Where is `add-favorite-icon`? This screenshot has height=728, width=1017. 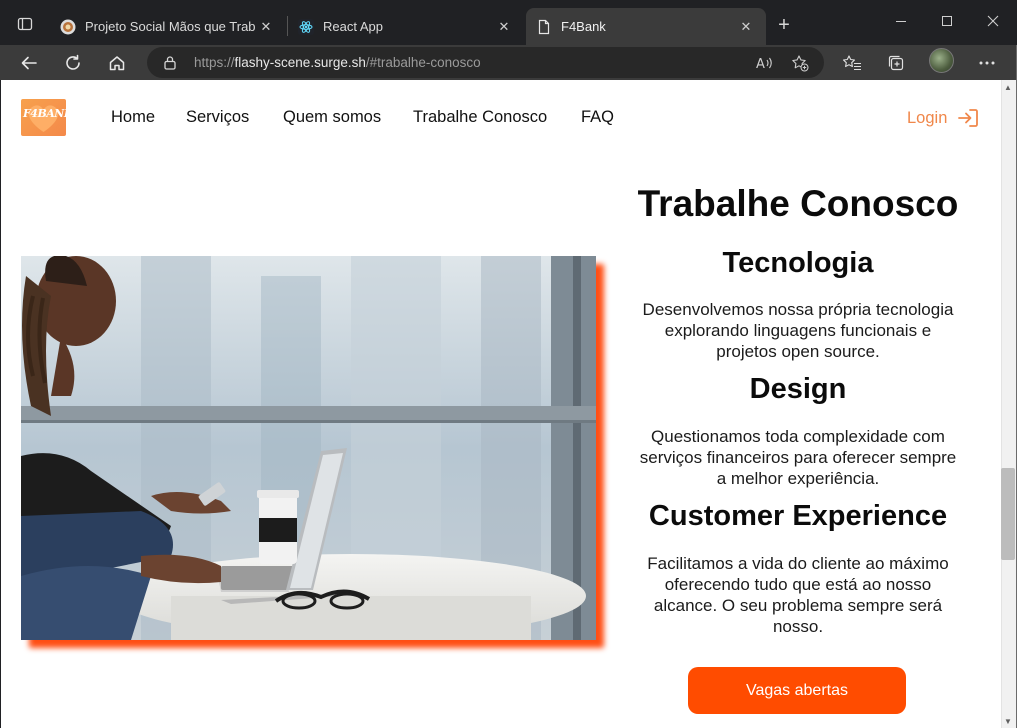
add-favorite-icon is located at coordinates (800, 63).